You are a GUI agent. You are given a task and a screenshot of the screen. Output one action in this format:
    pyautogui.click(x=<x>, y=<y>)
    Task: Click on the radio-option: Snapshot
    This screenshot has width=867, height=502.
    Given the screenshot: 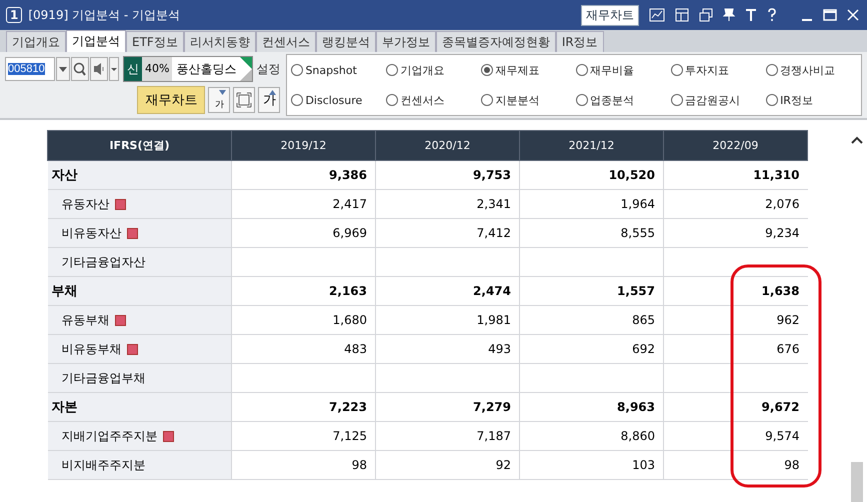 What is the action you would take?
    pyautogui.click(x=338, y=70)
    